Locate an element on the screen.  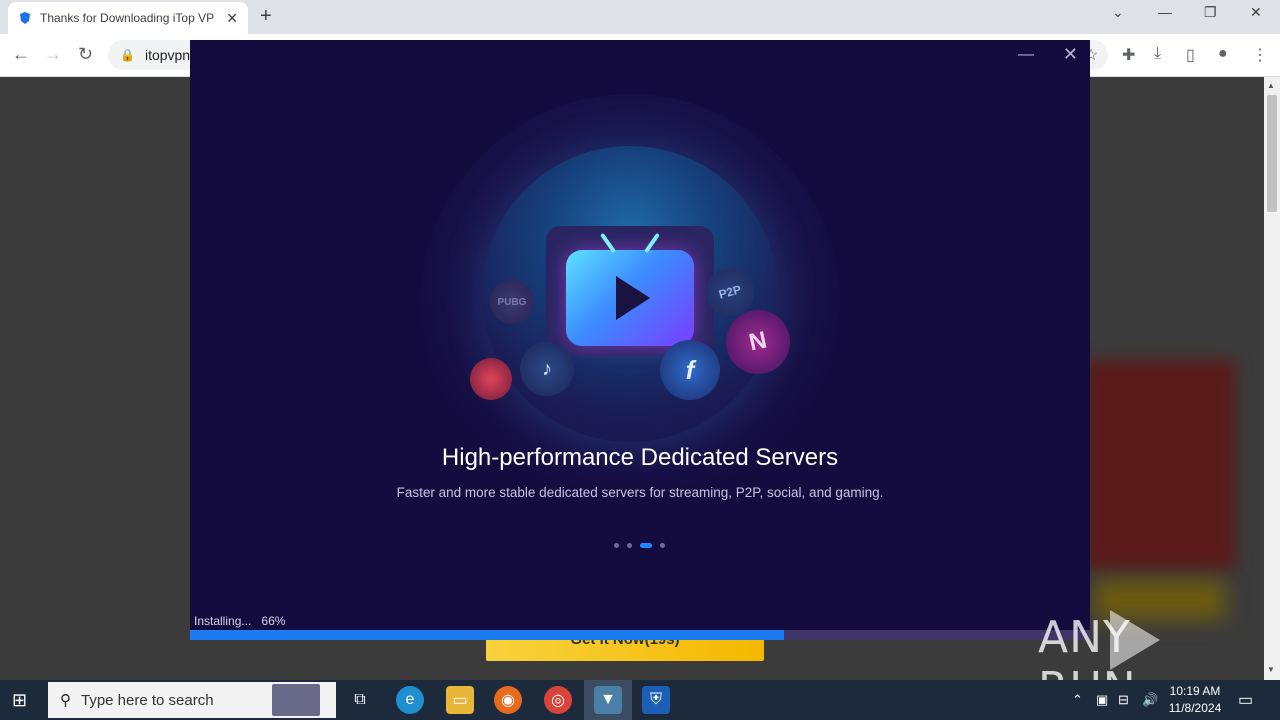
installer-app-icon: ▼ is located at coordinates (608, 700).